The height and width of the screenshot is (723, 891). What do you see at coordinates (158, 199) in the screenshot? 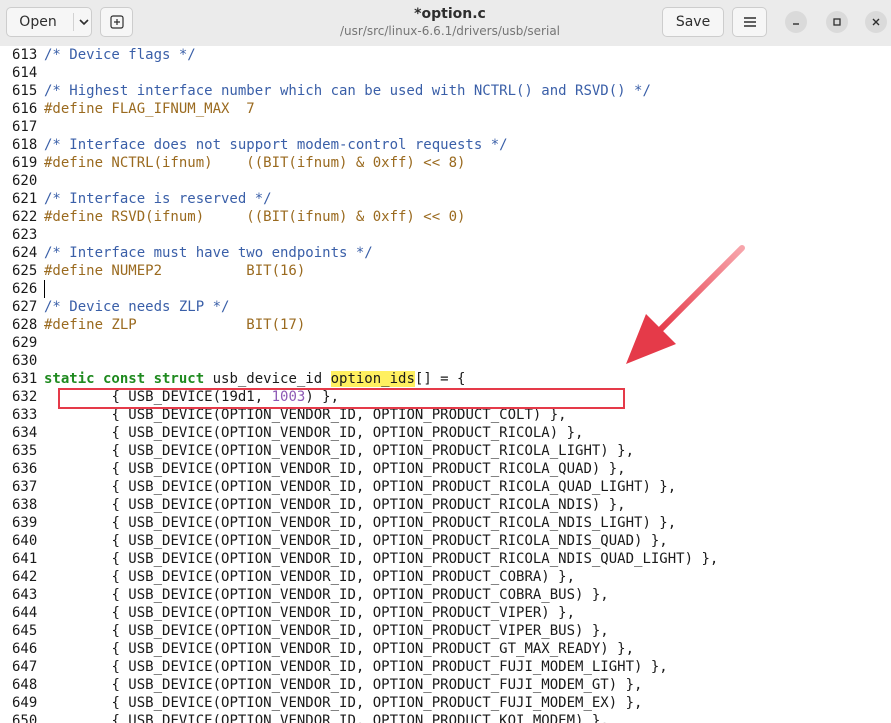
I see `line-content: /* Interface is reserved */` at bounding box center [158, 199].